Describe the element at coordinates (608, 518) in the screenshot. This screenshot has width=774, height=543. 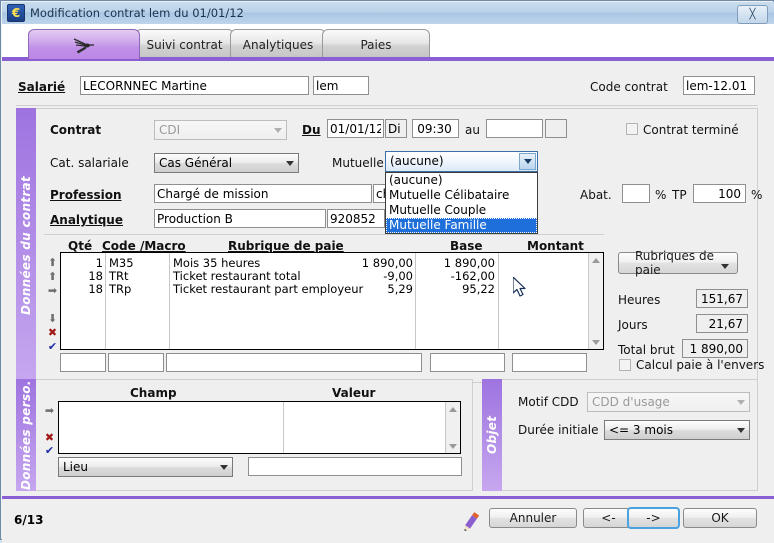
I see `previous-label: <-` at that location.